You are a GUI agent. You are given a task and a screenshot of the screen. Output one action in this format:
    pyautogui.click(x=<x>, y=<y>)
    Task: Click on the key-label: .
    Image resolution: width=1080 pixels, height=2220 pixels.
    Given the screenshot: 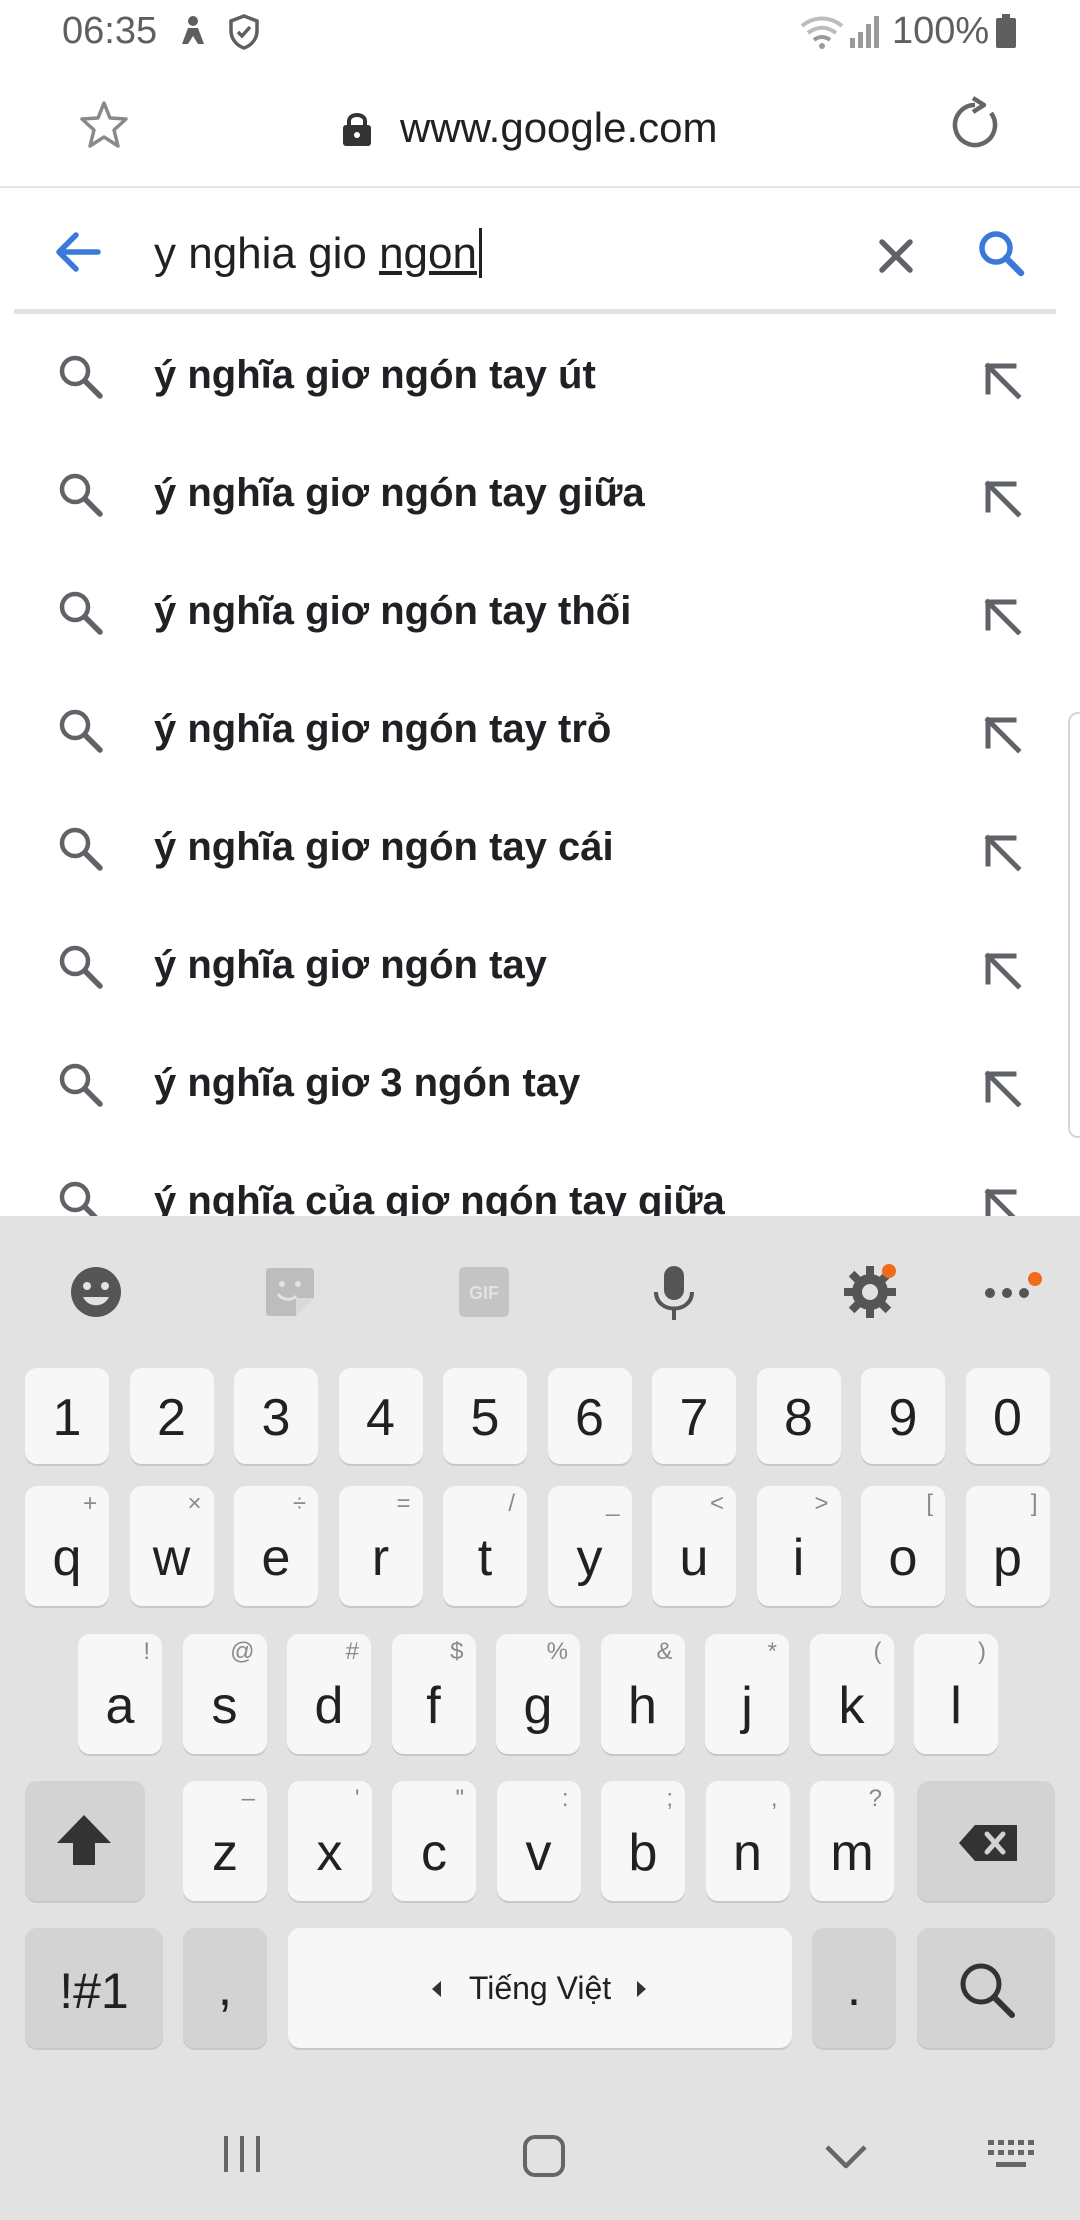 What is the action you would take?
    pyautogui.click(x=854, y=1988)
    